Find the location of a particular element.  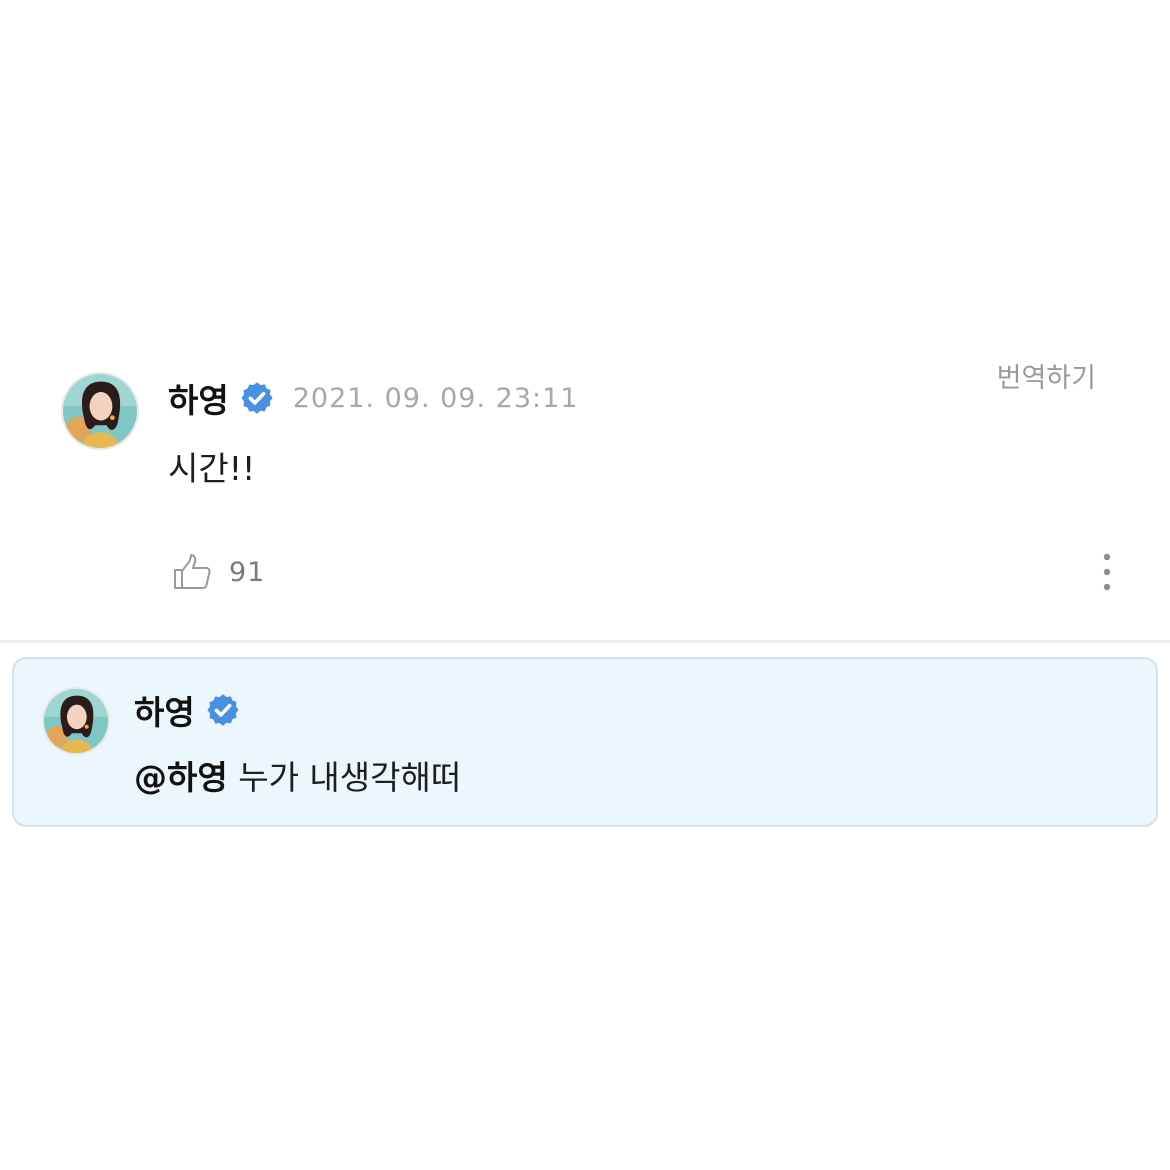

like-count: 91 is located at coordinates (247, 572).